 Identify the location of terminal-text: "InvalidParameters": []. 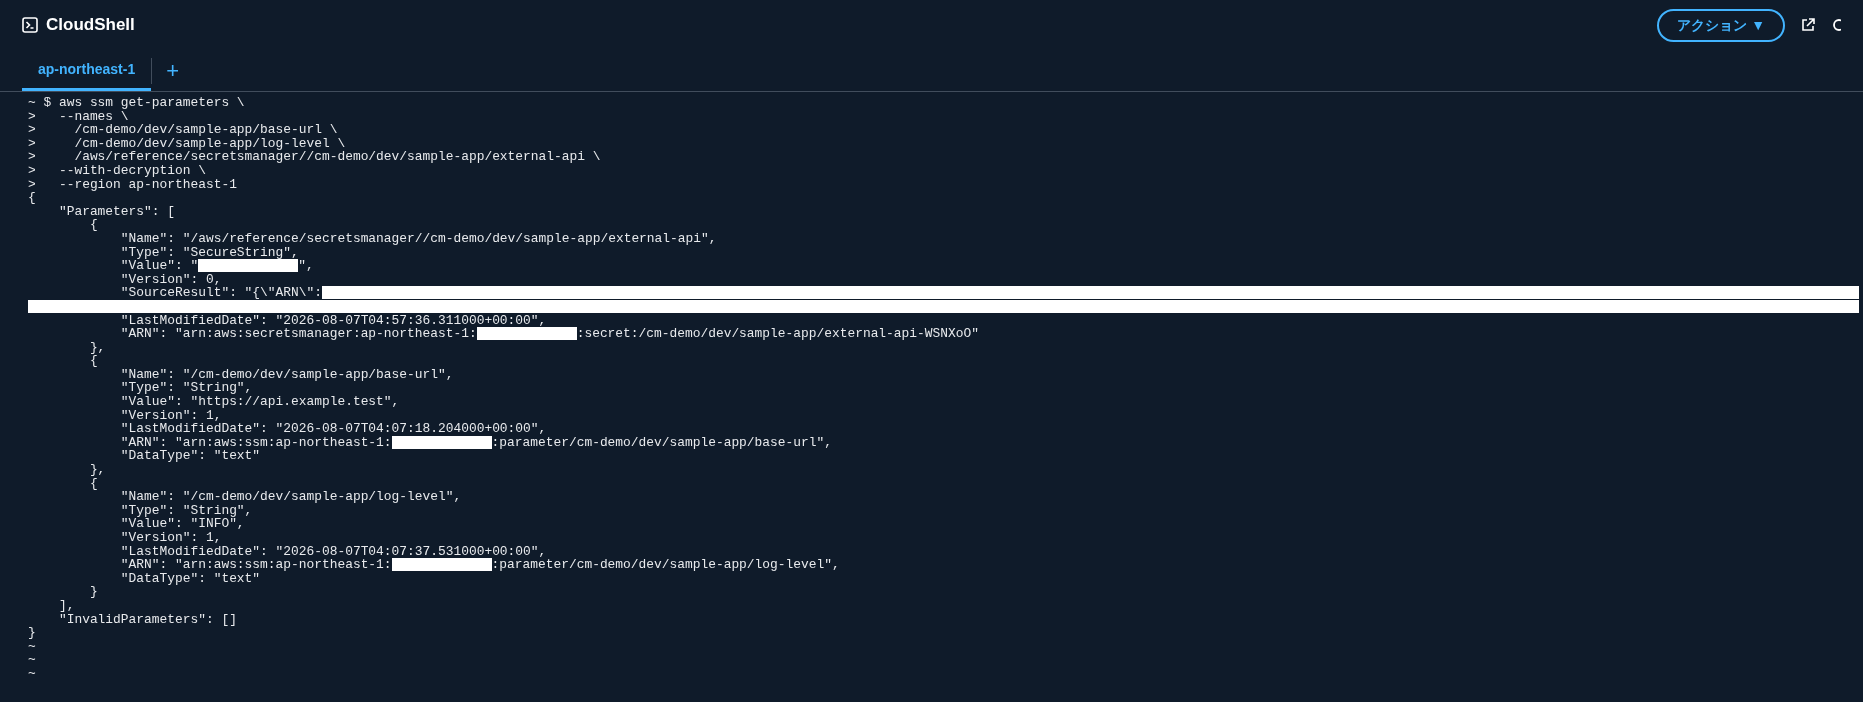
(147, 619).